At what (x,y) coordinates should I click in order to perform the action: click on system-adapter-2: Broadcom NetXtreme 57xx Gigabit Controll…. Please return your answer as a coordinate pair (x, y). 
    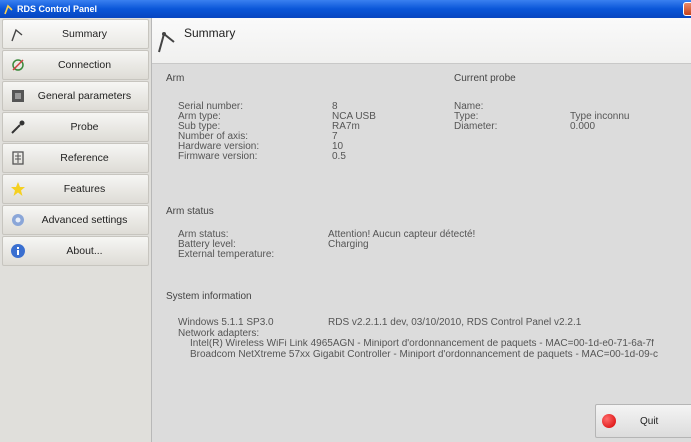
    Looking at the image, I should click on (424, 355).